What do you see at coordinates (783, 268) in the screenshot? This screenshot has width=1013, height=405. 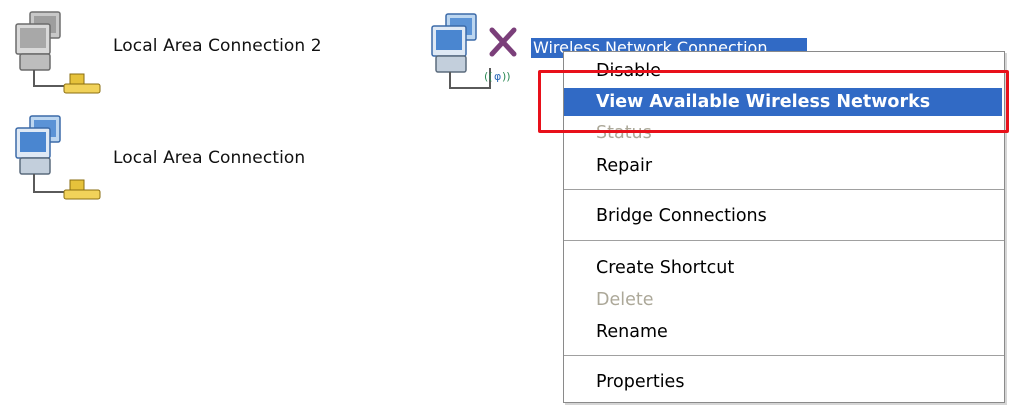 I see `menu-item-create-shortcut: Create Shortcut` at bounding box center [783, 268].